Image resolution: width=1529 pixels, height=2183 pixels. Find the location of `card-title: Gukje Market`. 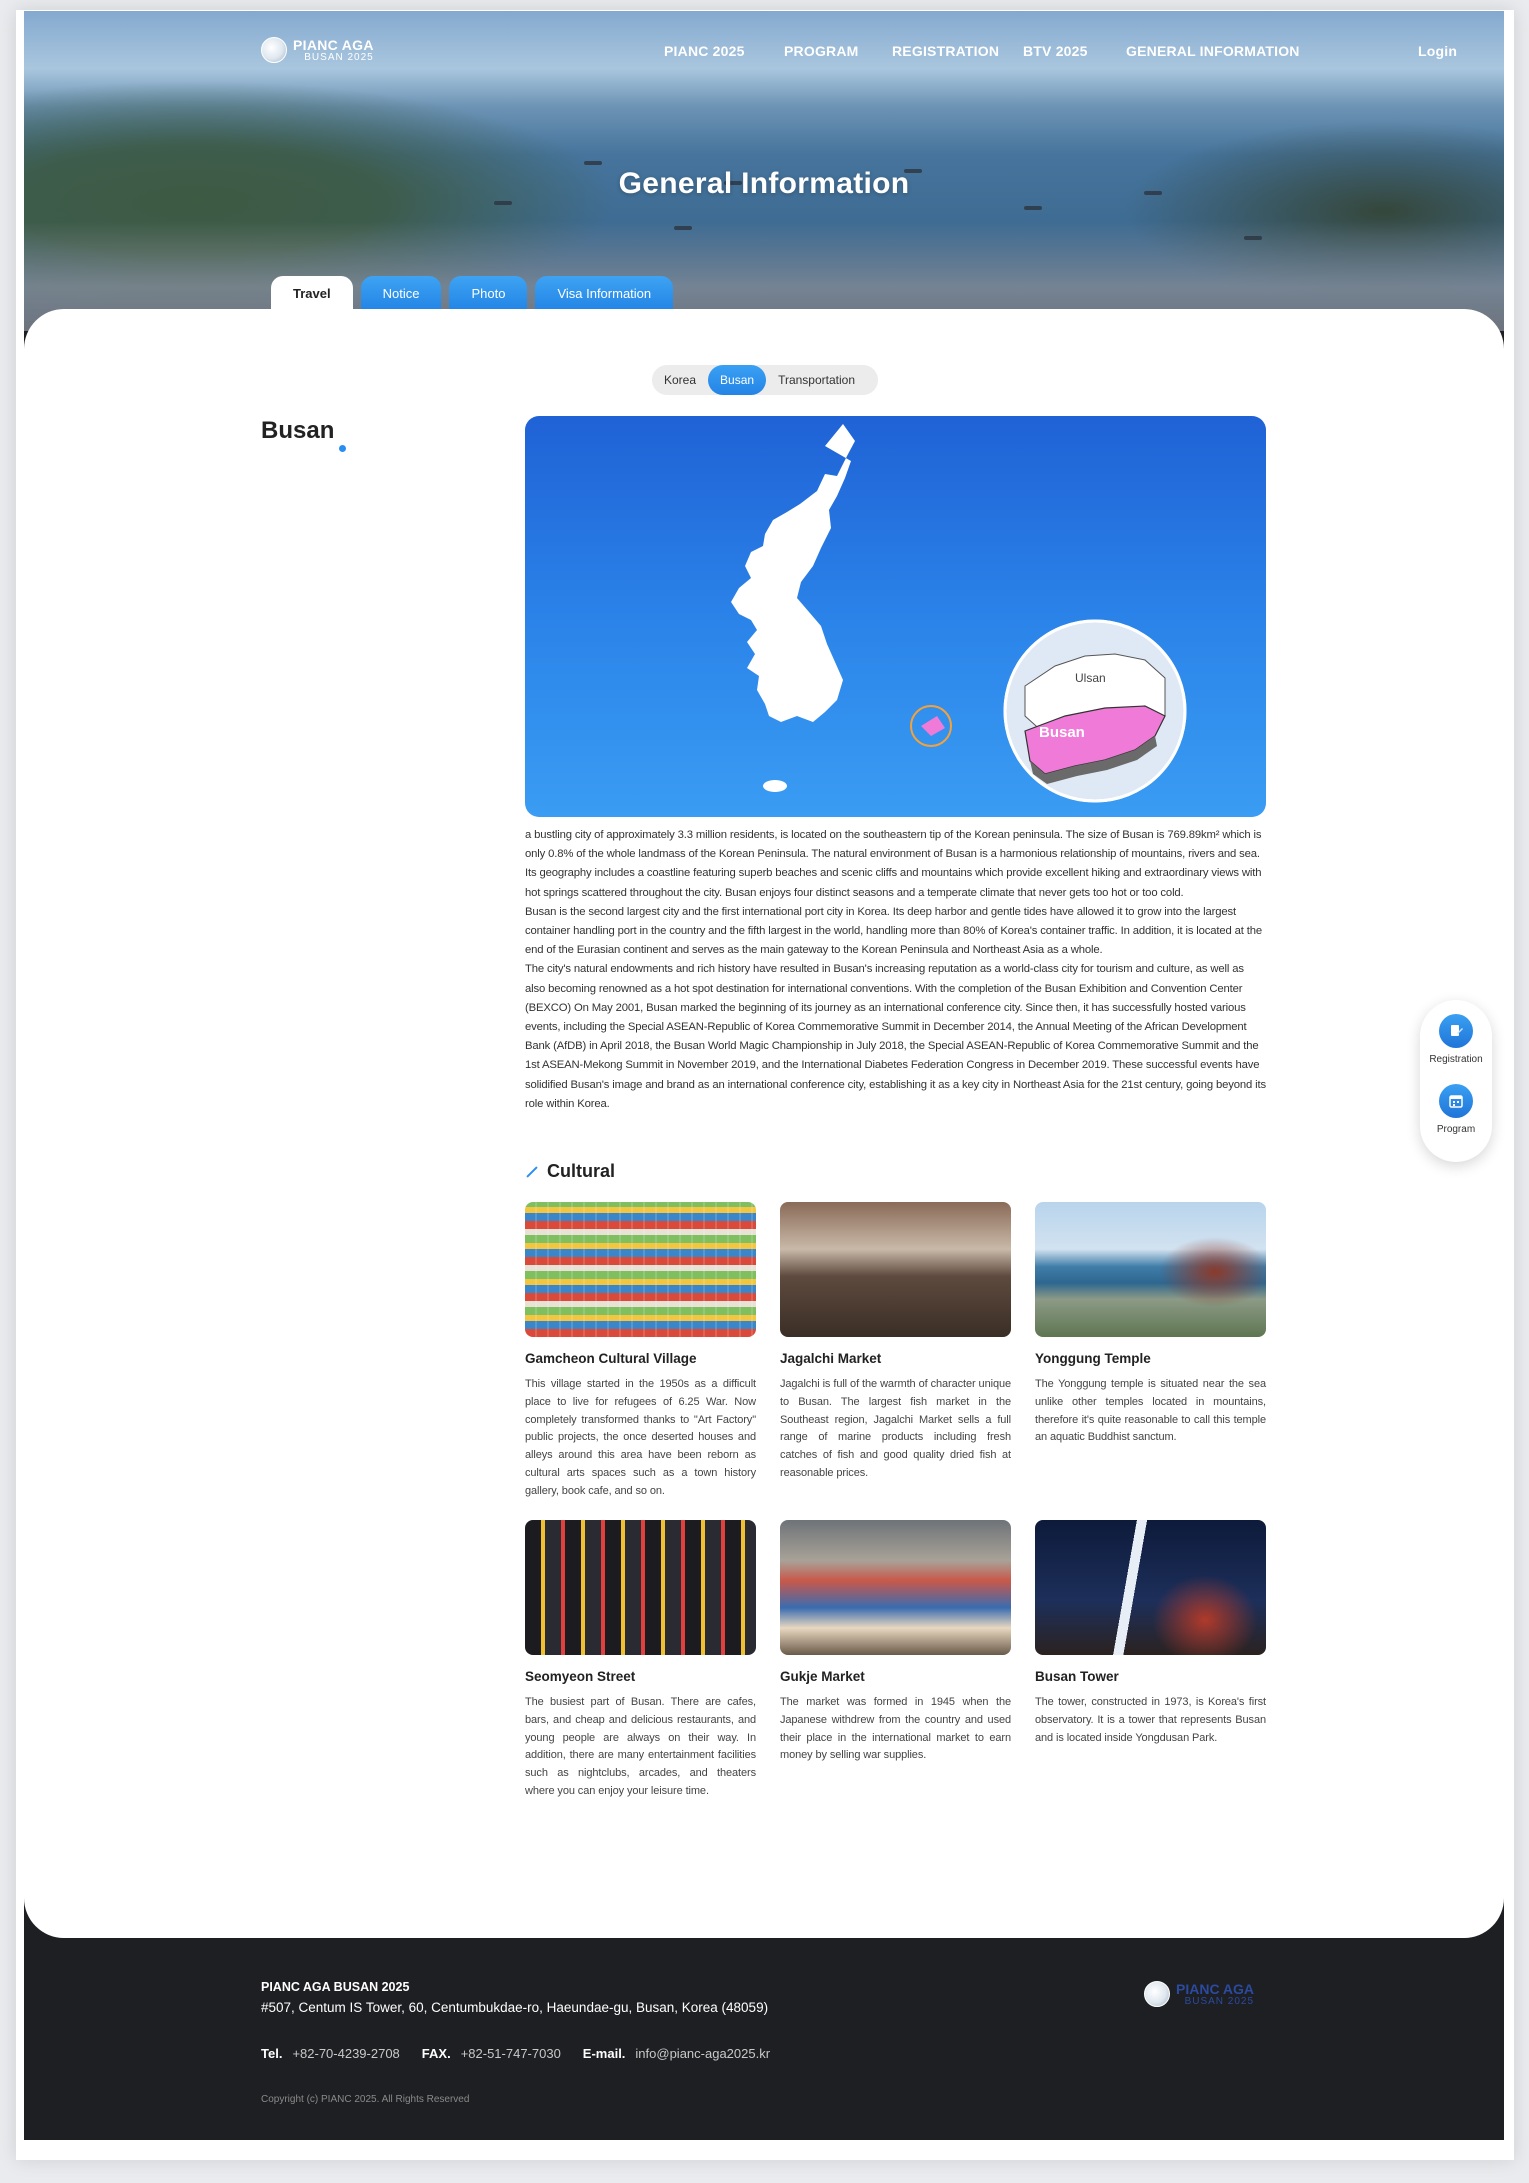

card-title: Gukje Market is located at coordinates (822, 1676).